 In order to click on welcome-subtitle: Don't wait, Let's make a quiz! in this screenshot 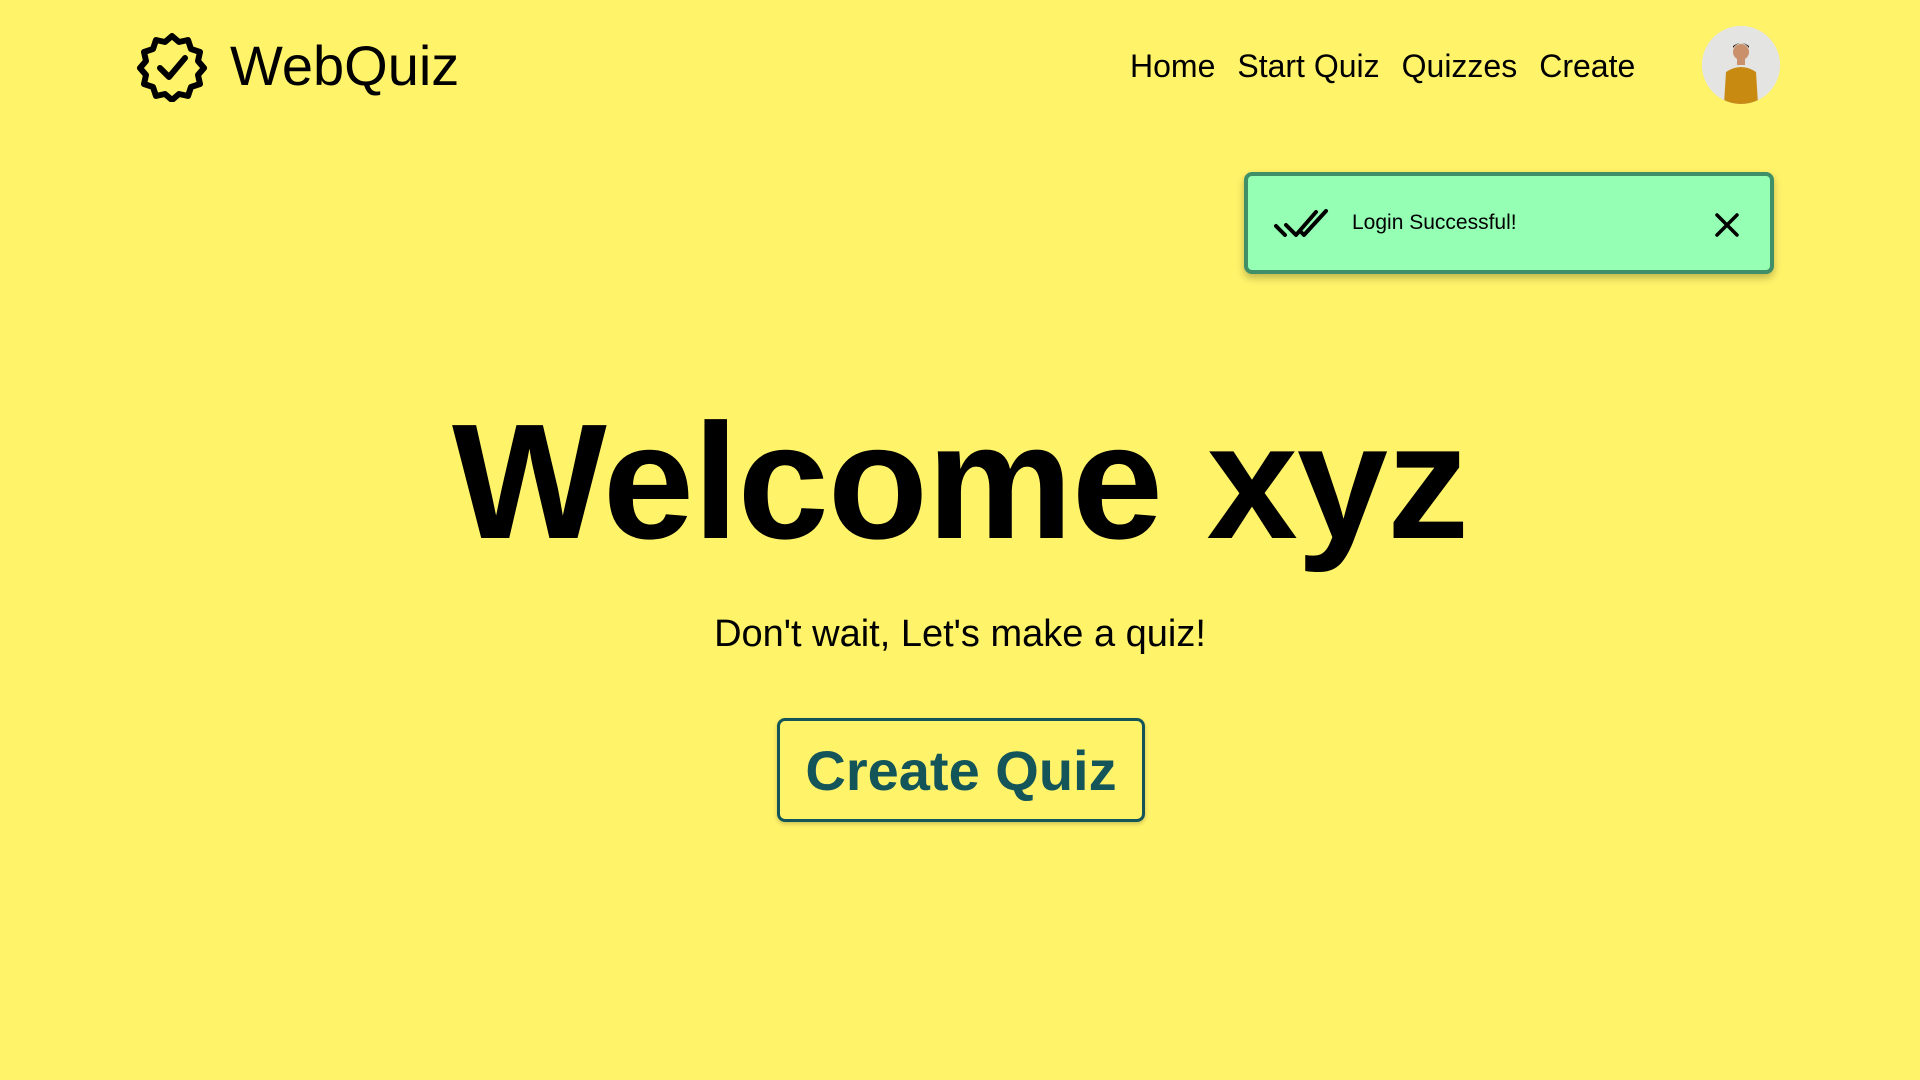, I will do `click(960, 634)`.